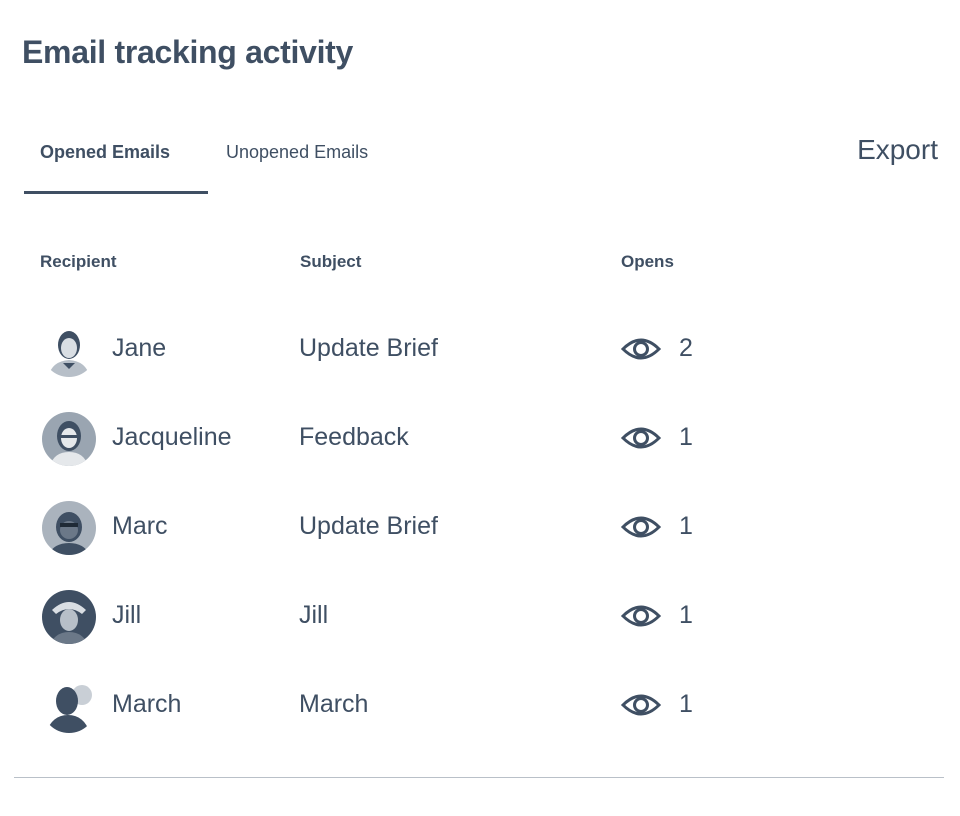 The width and height of the screenshot is (960, 816). What do you see at coordinates (140, 526) in the screenshot?
I see `recipient-name: Marc` at bounding box center [140, 526].